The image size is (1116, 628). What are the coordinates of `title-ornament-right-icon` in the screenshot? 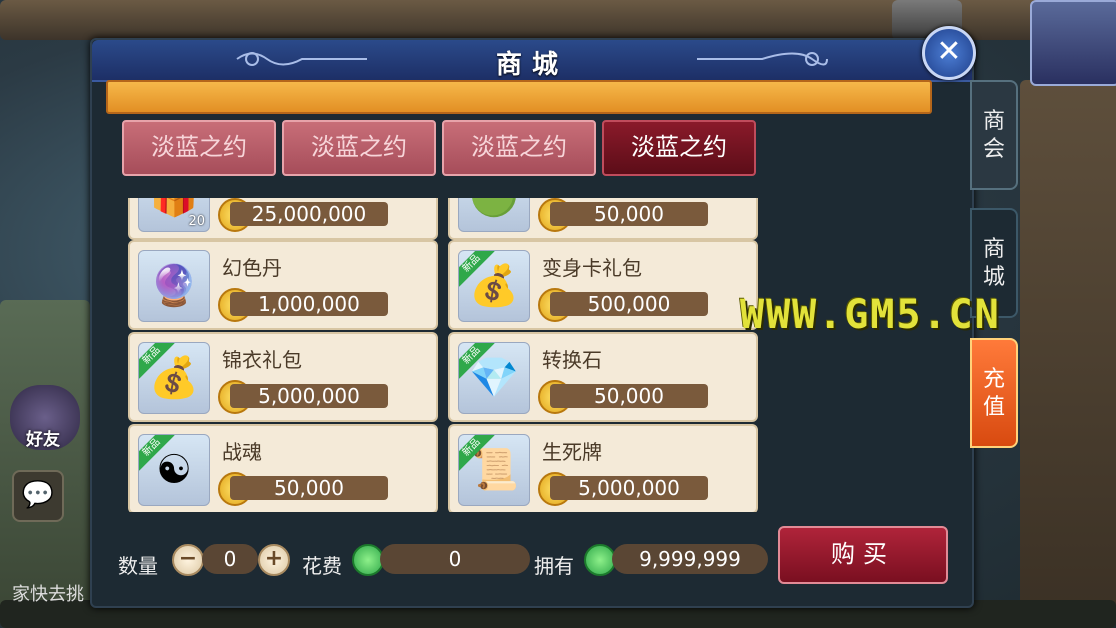 It's located at (762, 59).